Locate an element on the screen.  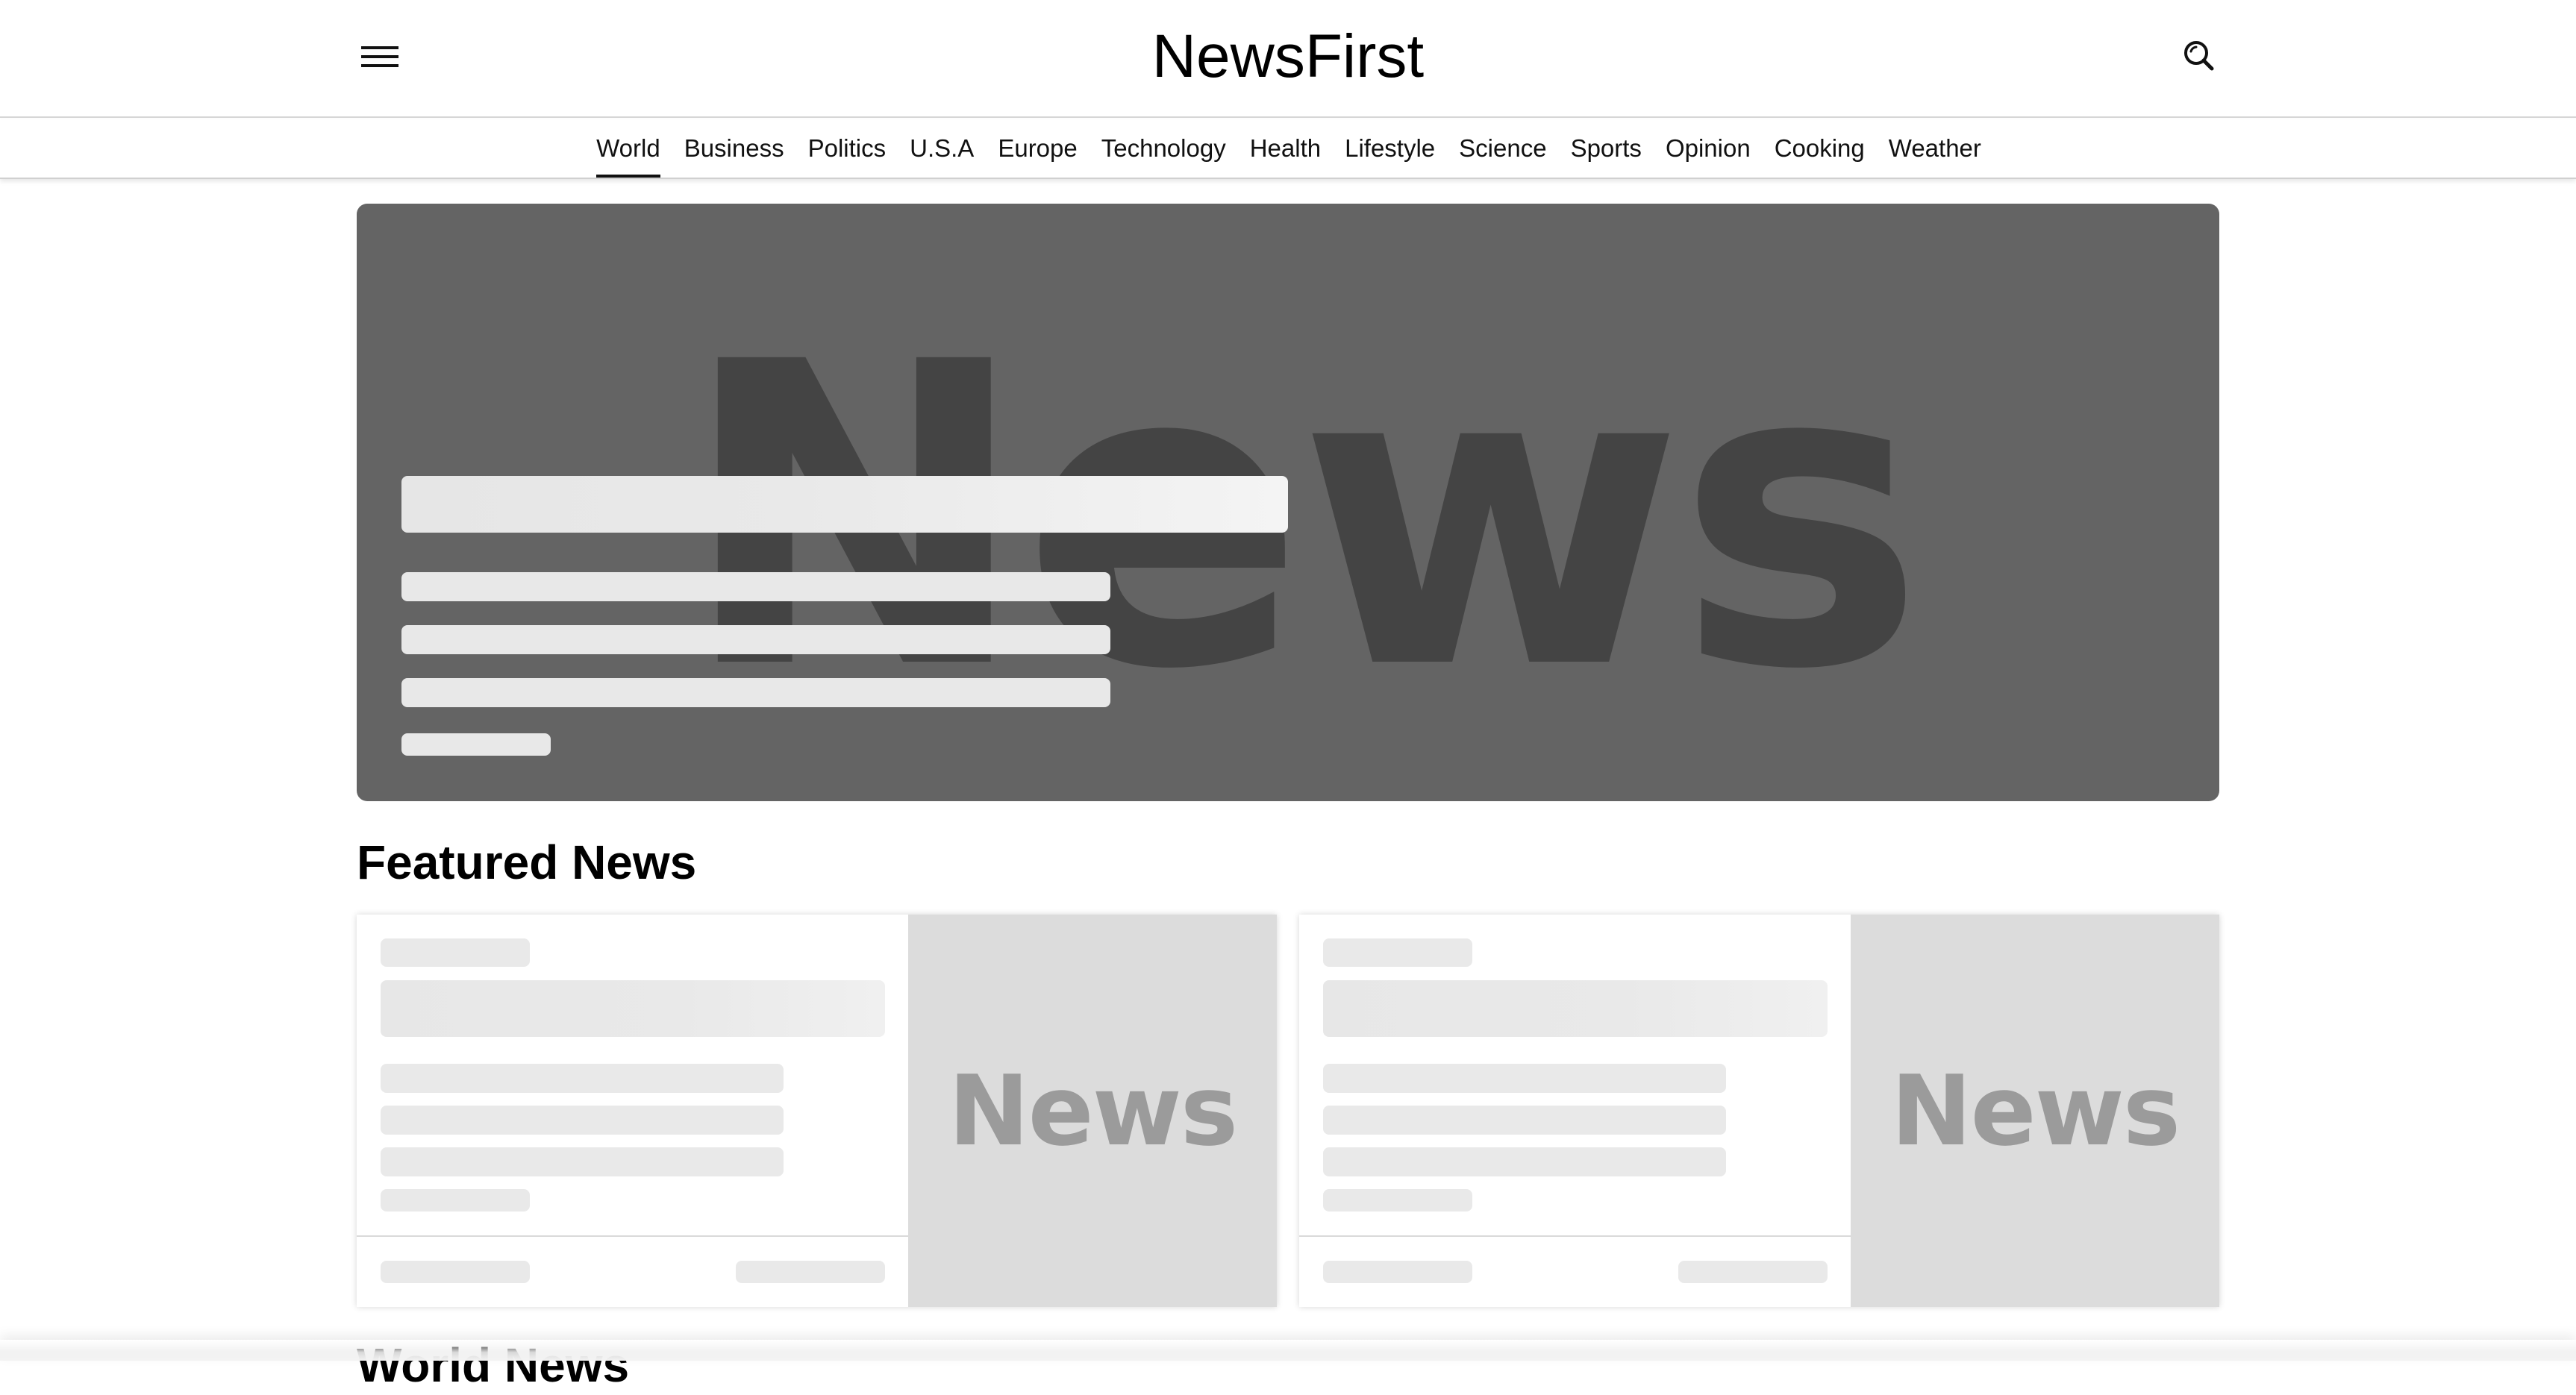
nav-item-world: World is located at coordinates (628, 148).